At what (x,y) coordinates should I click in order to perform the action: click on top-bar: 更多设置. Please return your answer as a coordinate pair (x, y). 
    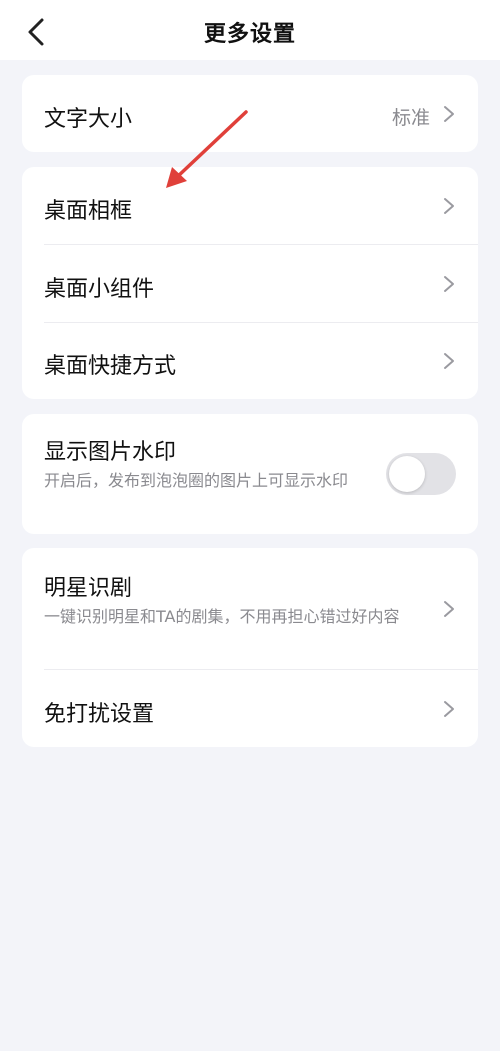
    Looking at the image, I should click on (250, 30).